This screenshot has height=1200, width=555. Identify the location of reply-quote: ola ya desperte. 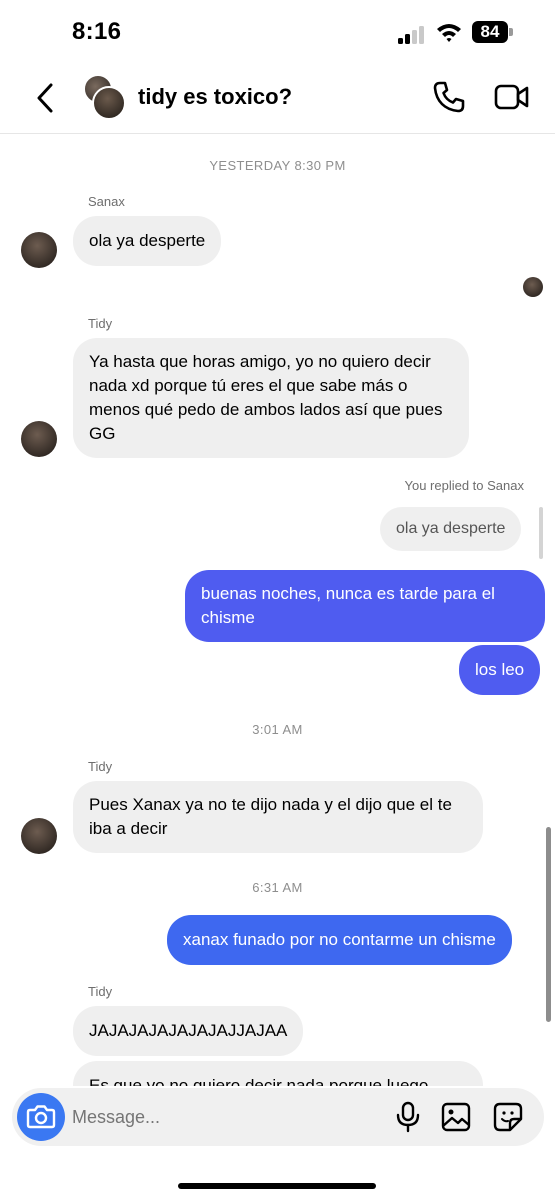
(451, 529).